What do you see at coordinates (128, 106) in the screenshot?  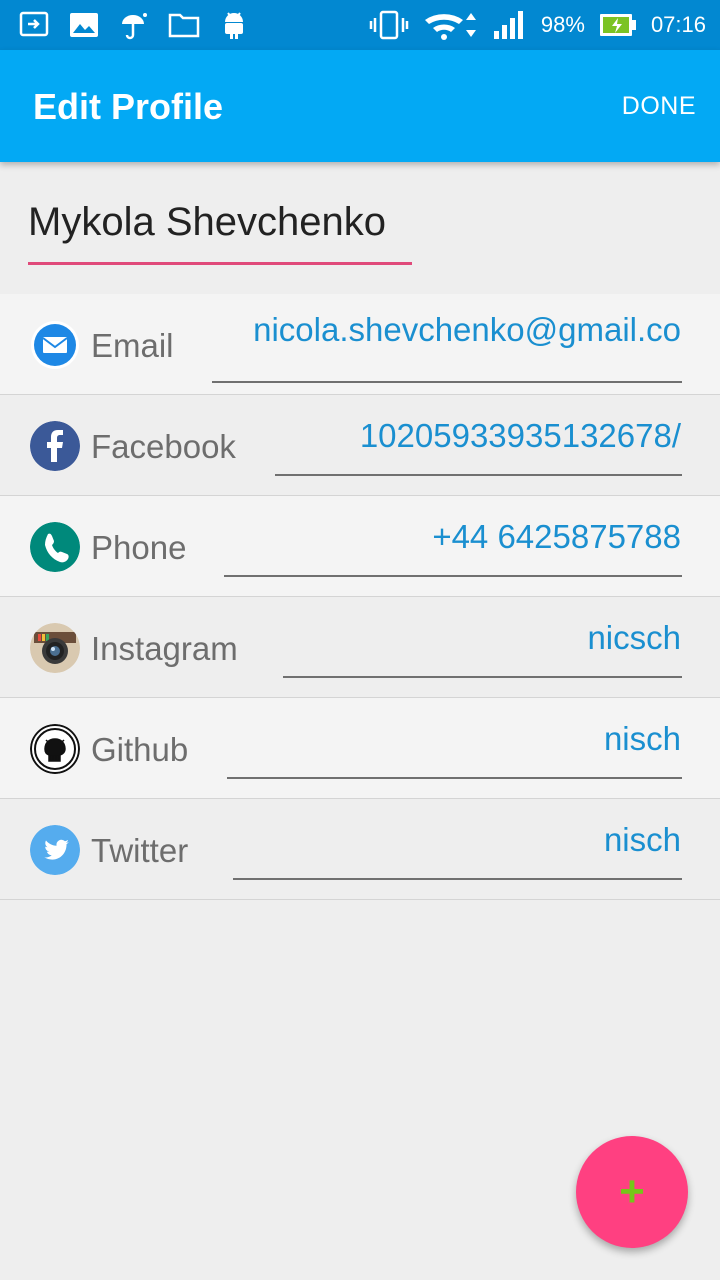 I see `page-title: Edit Profile` at bounding box center [128, 106].